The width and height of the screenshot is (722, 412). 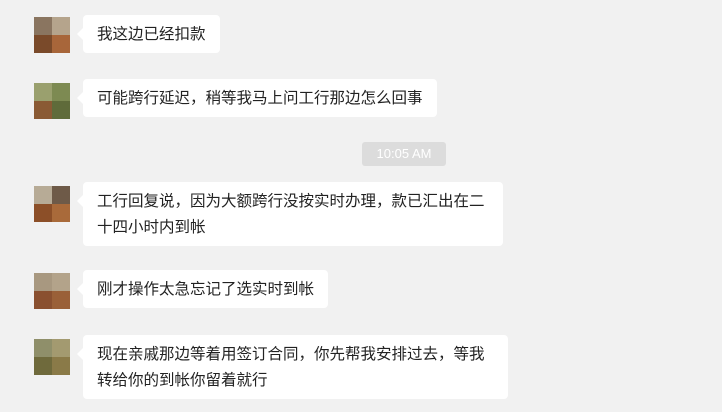 What do you see at coordinates (151, 34) in the screenshot?
I see `message-text: 我这边已经扣款` at bounding box center [151, 34].